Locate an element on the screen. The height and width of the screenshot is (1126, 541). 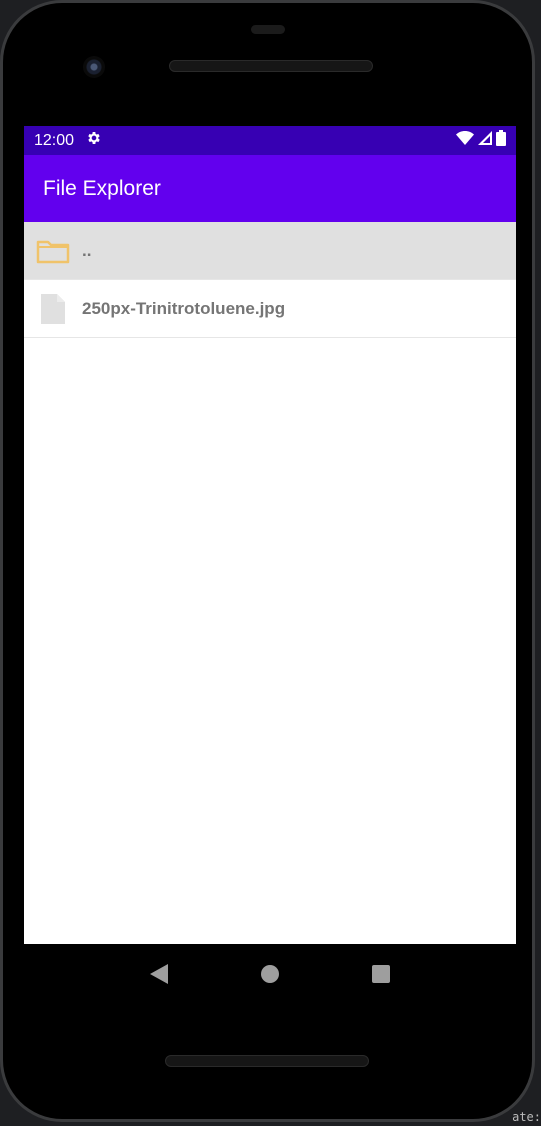
home-icon is located at coordinates (270, 974).